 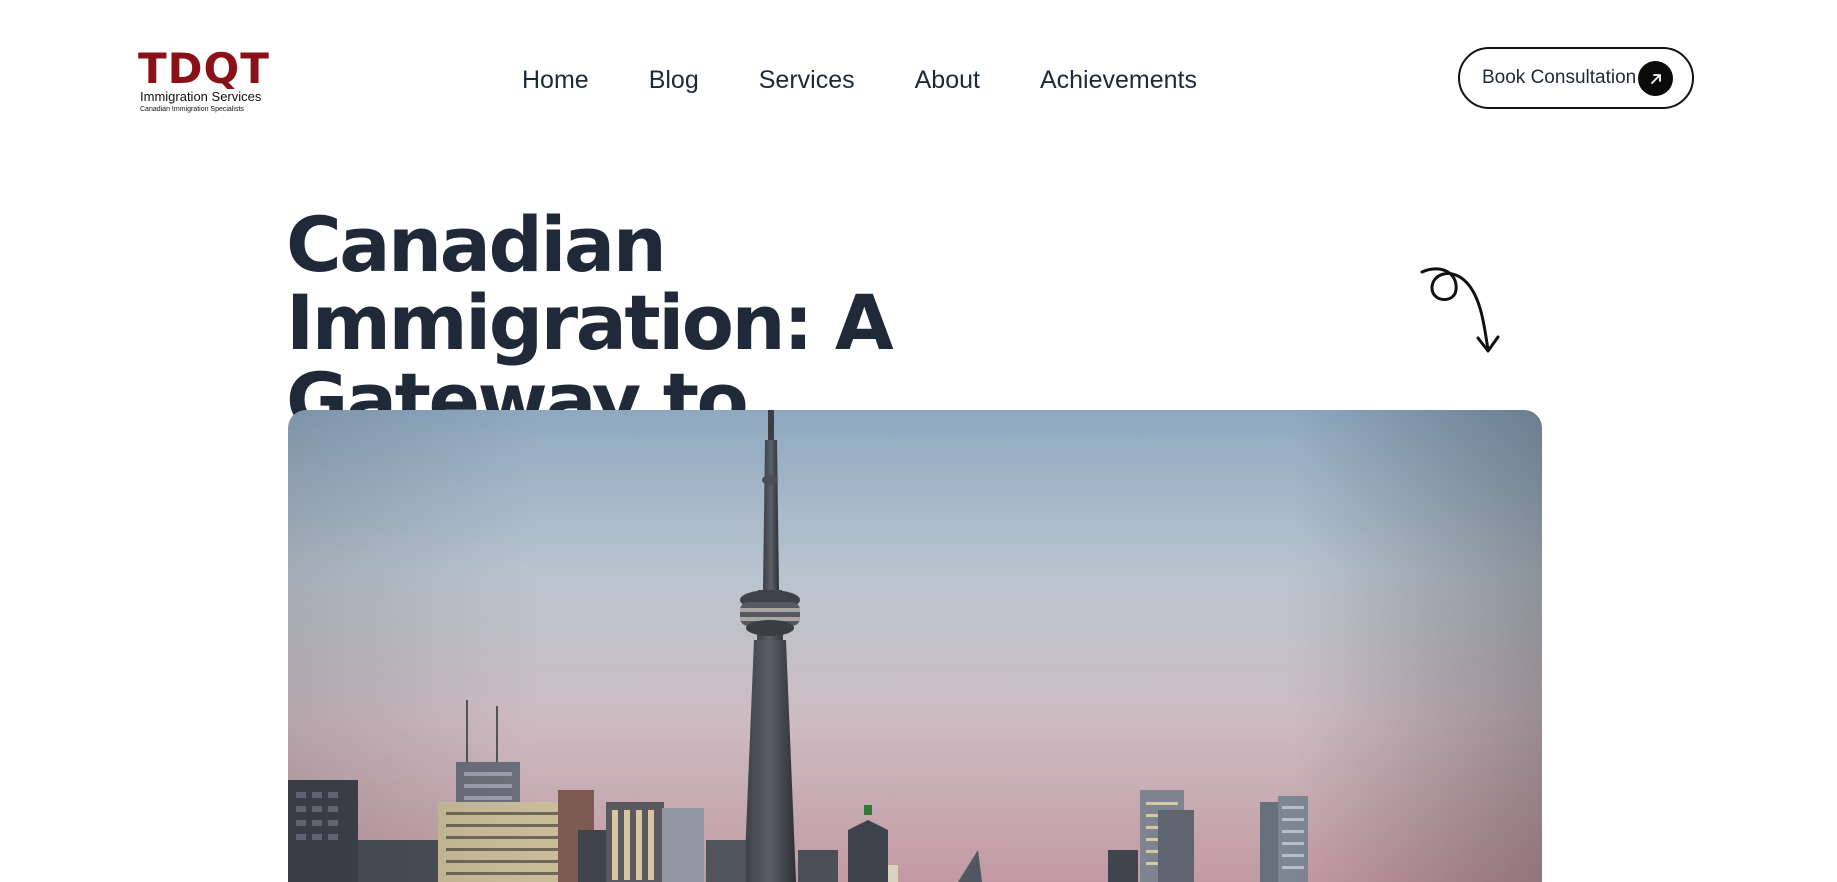 I want to click on logo-mark: TDQT, so click(x=204, y=68).